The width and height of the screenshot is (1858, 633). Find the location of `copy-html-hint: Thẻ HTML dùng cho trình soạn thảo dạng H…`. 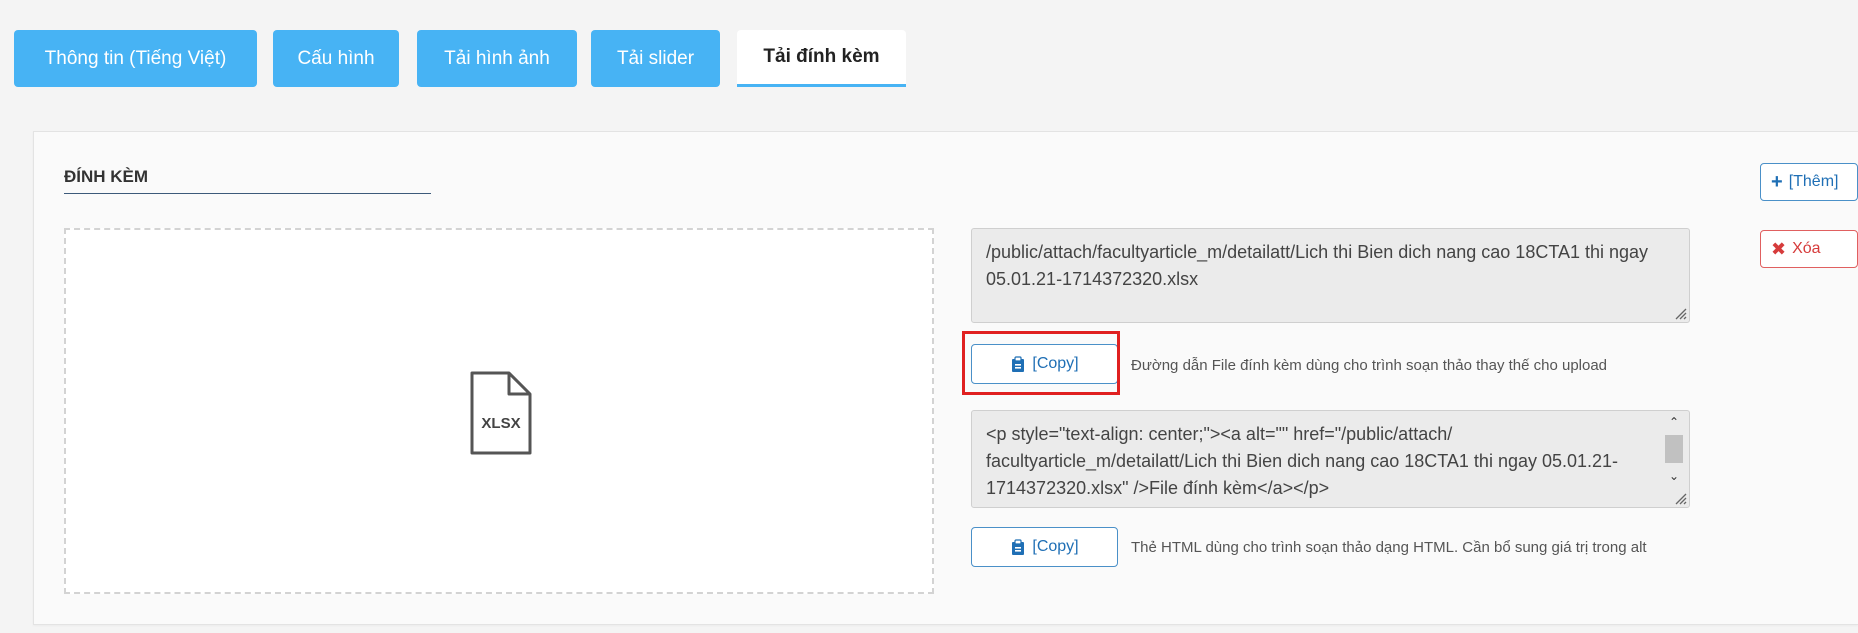

copy-html-hint: Thẻ HTML dùng cho trình soạn thảo dạng H… is located at coordinates (1389, 547).